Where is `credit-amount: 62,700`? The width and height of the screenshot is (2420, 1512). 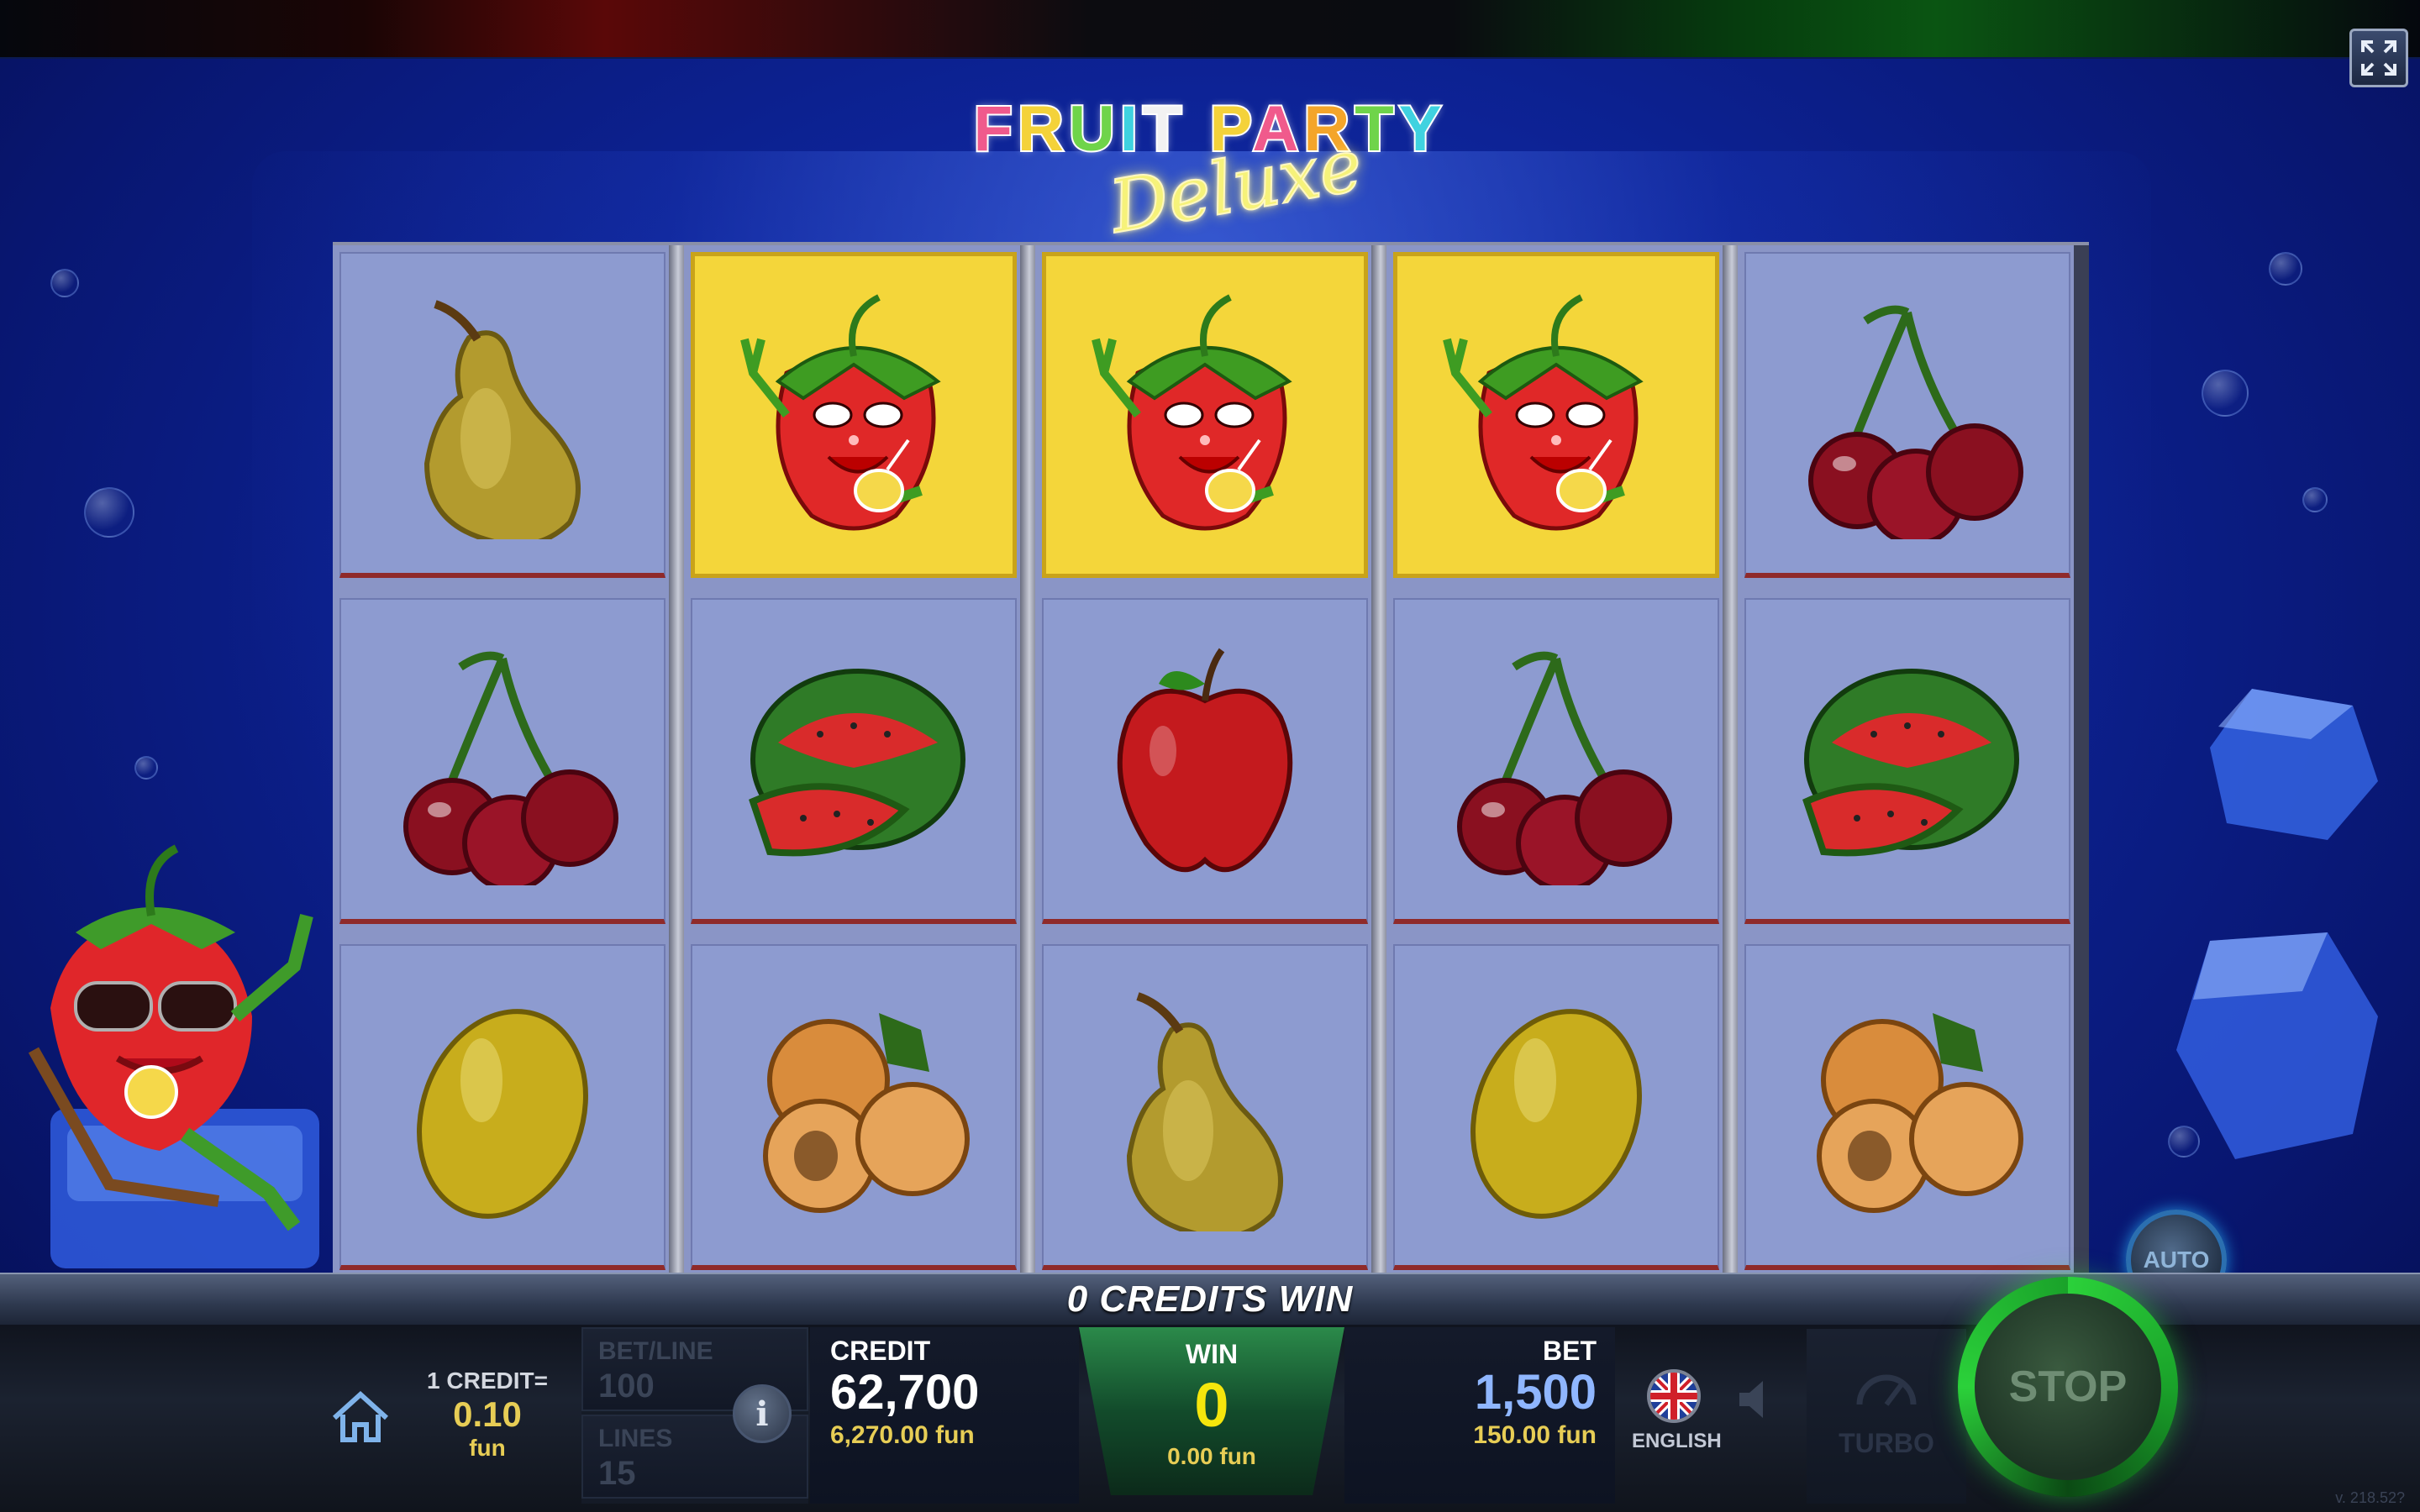
credit-amount: 62,700 is located at coordinates (905, 1392).